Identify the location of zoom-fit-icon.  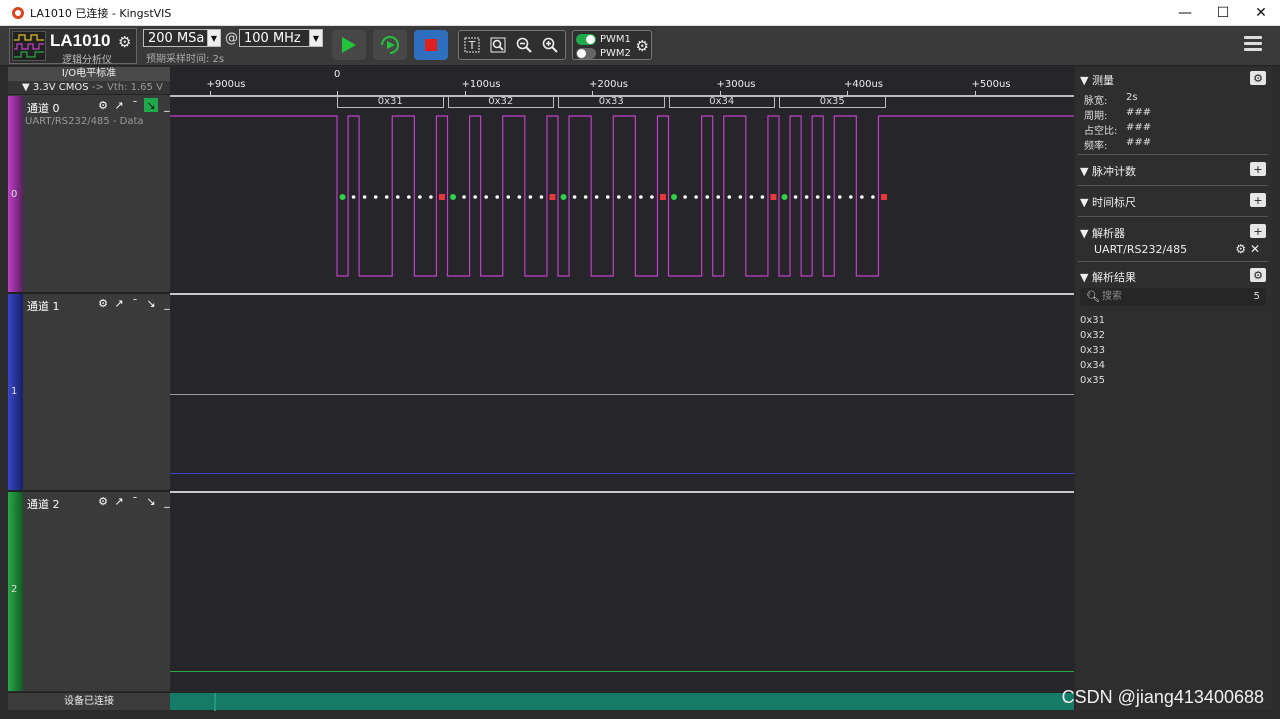
(498, 45).